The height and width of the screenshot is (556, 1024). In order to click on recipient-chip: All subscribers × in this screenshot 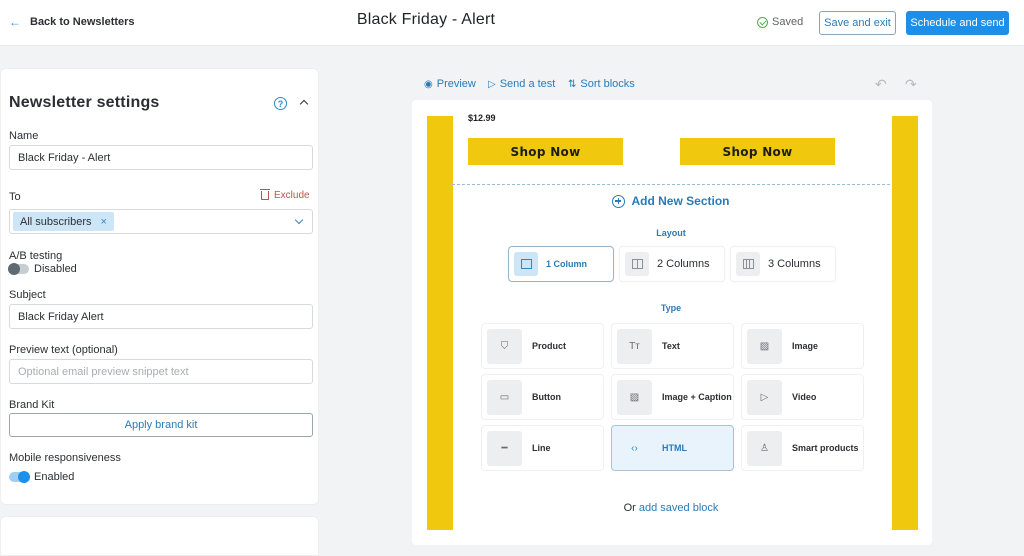, I will do `click(63, 221)`.